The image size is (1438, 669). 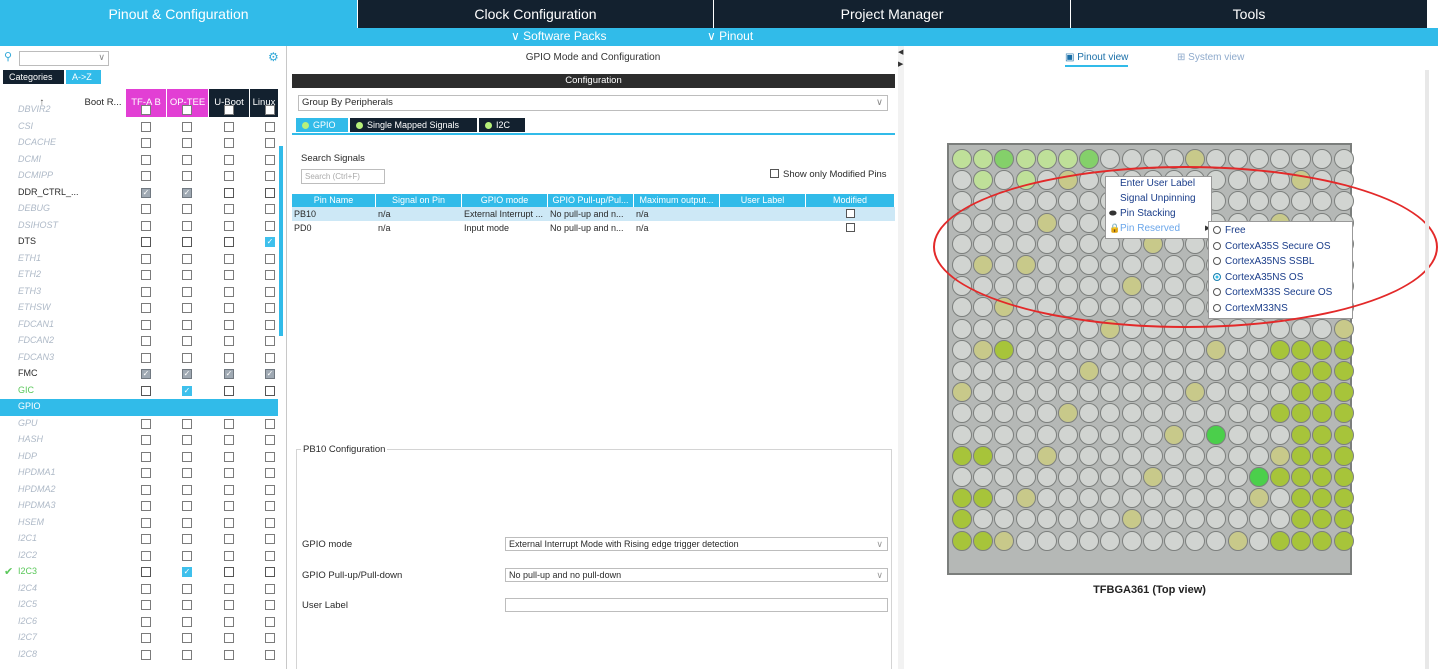 I want to click on category-row: FDCAN1, so click(x=139, y=325).